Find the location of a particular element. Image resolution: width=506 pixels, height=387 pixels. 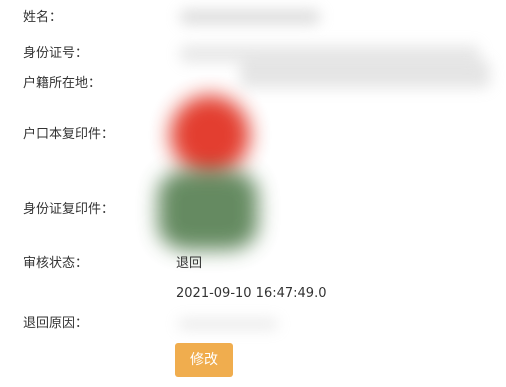

review-status-label: 审核状态： is located at coordinates (56, 263).